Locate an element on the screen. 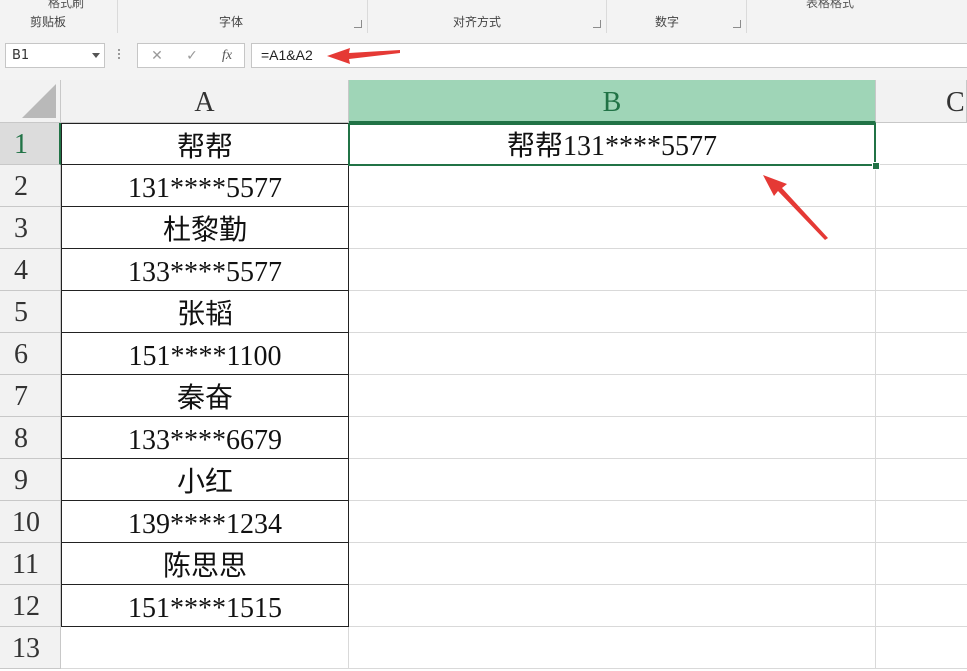 The image size is (967, 671). cell-a3: 杜黎勤 is located at coordinates (205, 228).